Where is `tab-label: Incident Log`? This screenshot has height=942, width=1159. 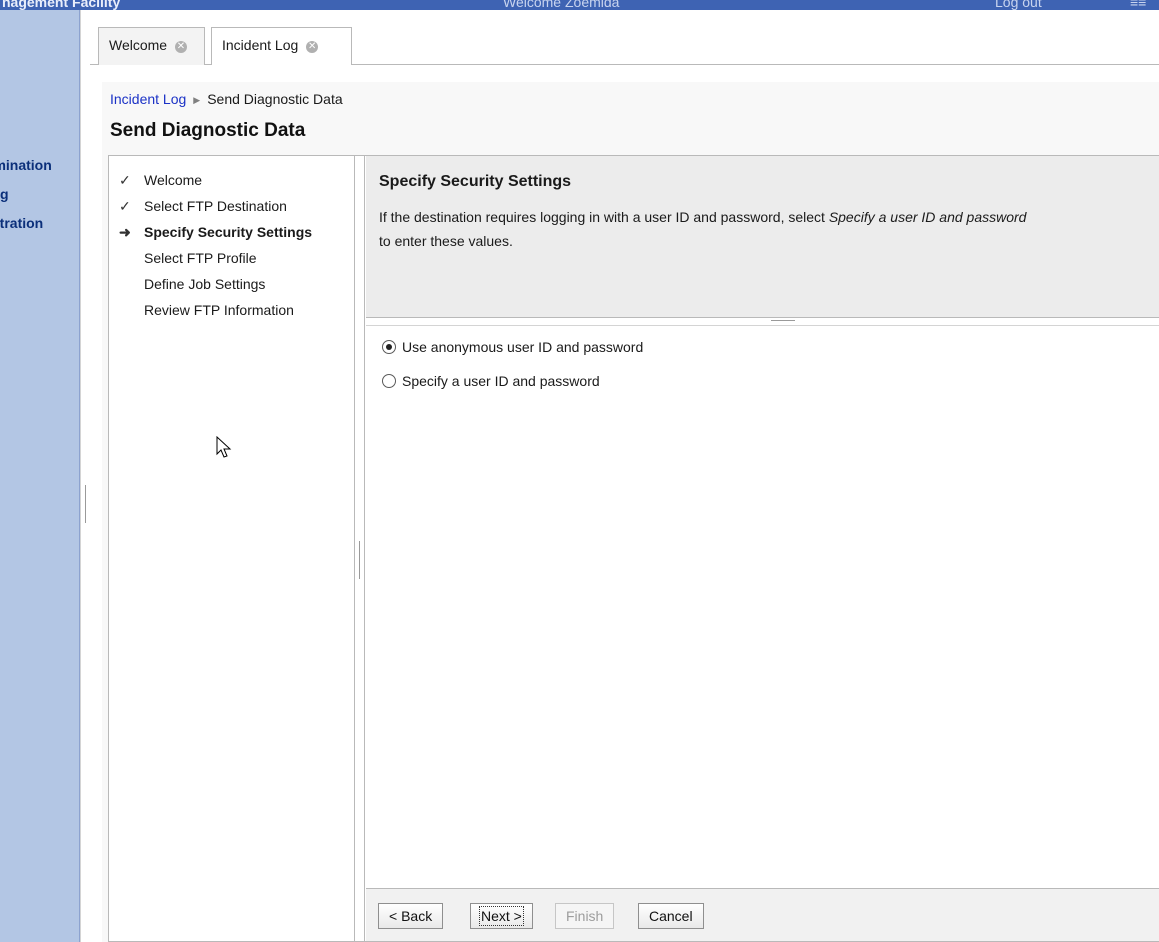 tab-label: Incident Log is located at coordinates (260, 45).